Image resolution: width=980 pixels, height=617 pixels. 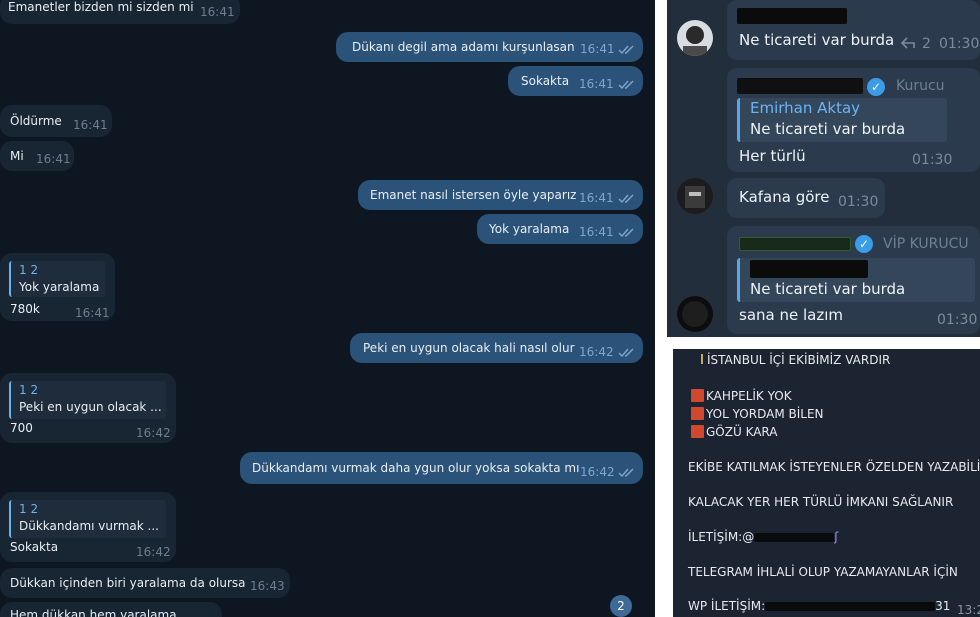 I want to click on member-role: VİP KURUCU, so click(x=926, y=244).